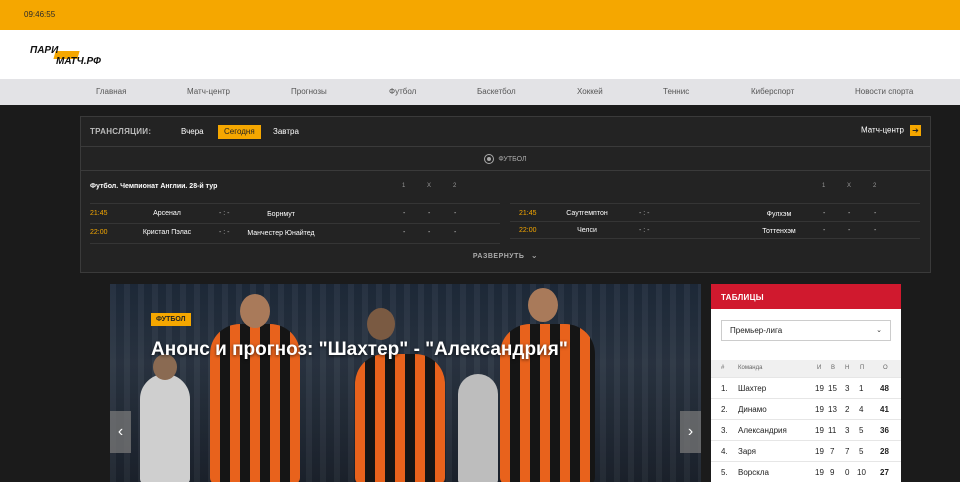  Describe the element at coordinates (121, 131) in the screenshot. I see `broadcasts-title: ТРАНСЛЯЦИИ:` at that location.